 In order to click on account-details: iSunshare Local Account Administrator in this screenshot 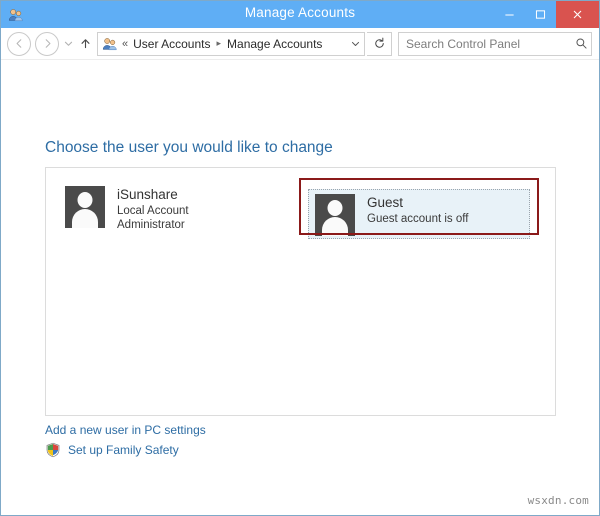, I will do `click(153, 209)`.